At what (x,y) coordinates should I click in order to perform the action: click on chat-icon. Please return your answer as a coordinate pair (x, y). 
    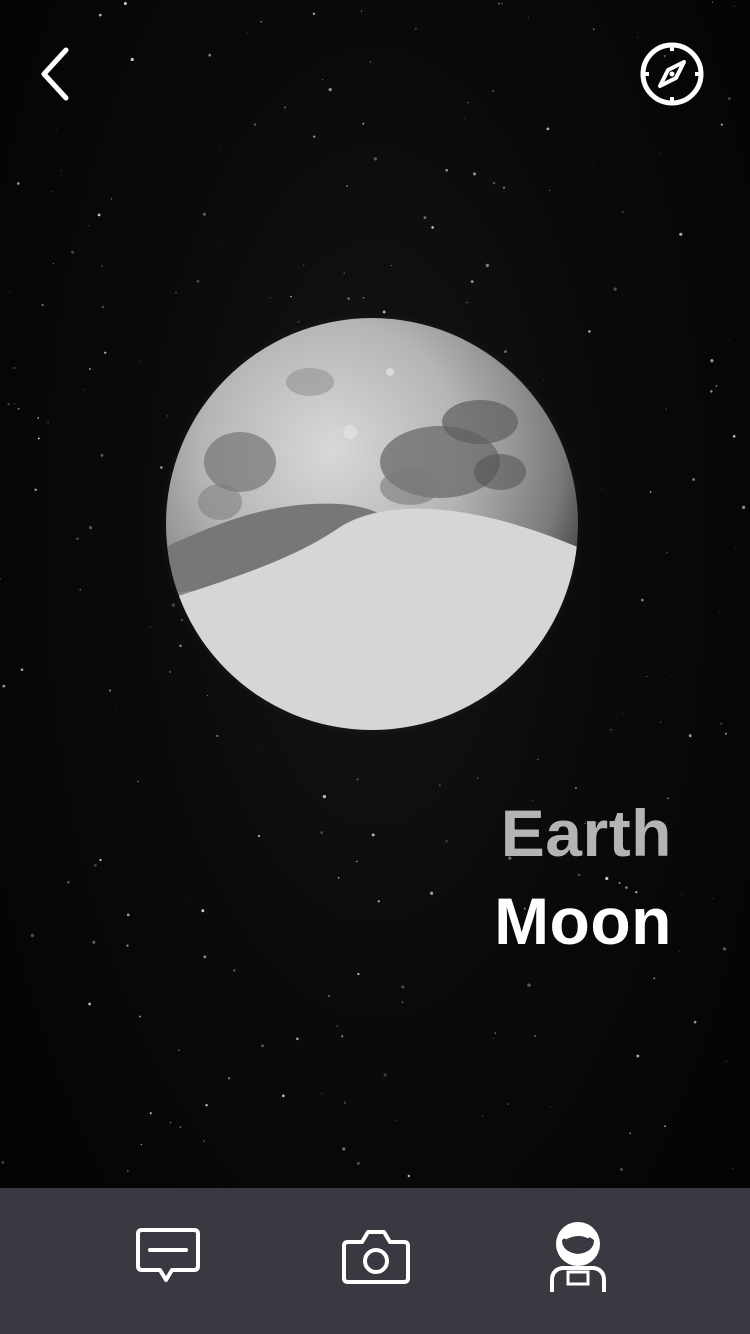
    Looking at the image, I should click on (168, 1255).